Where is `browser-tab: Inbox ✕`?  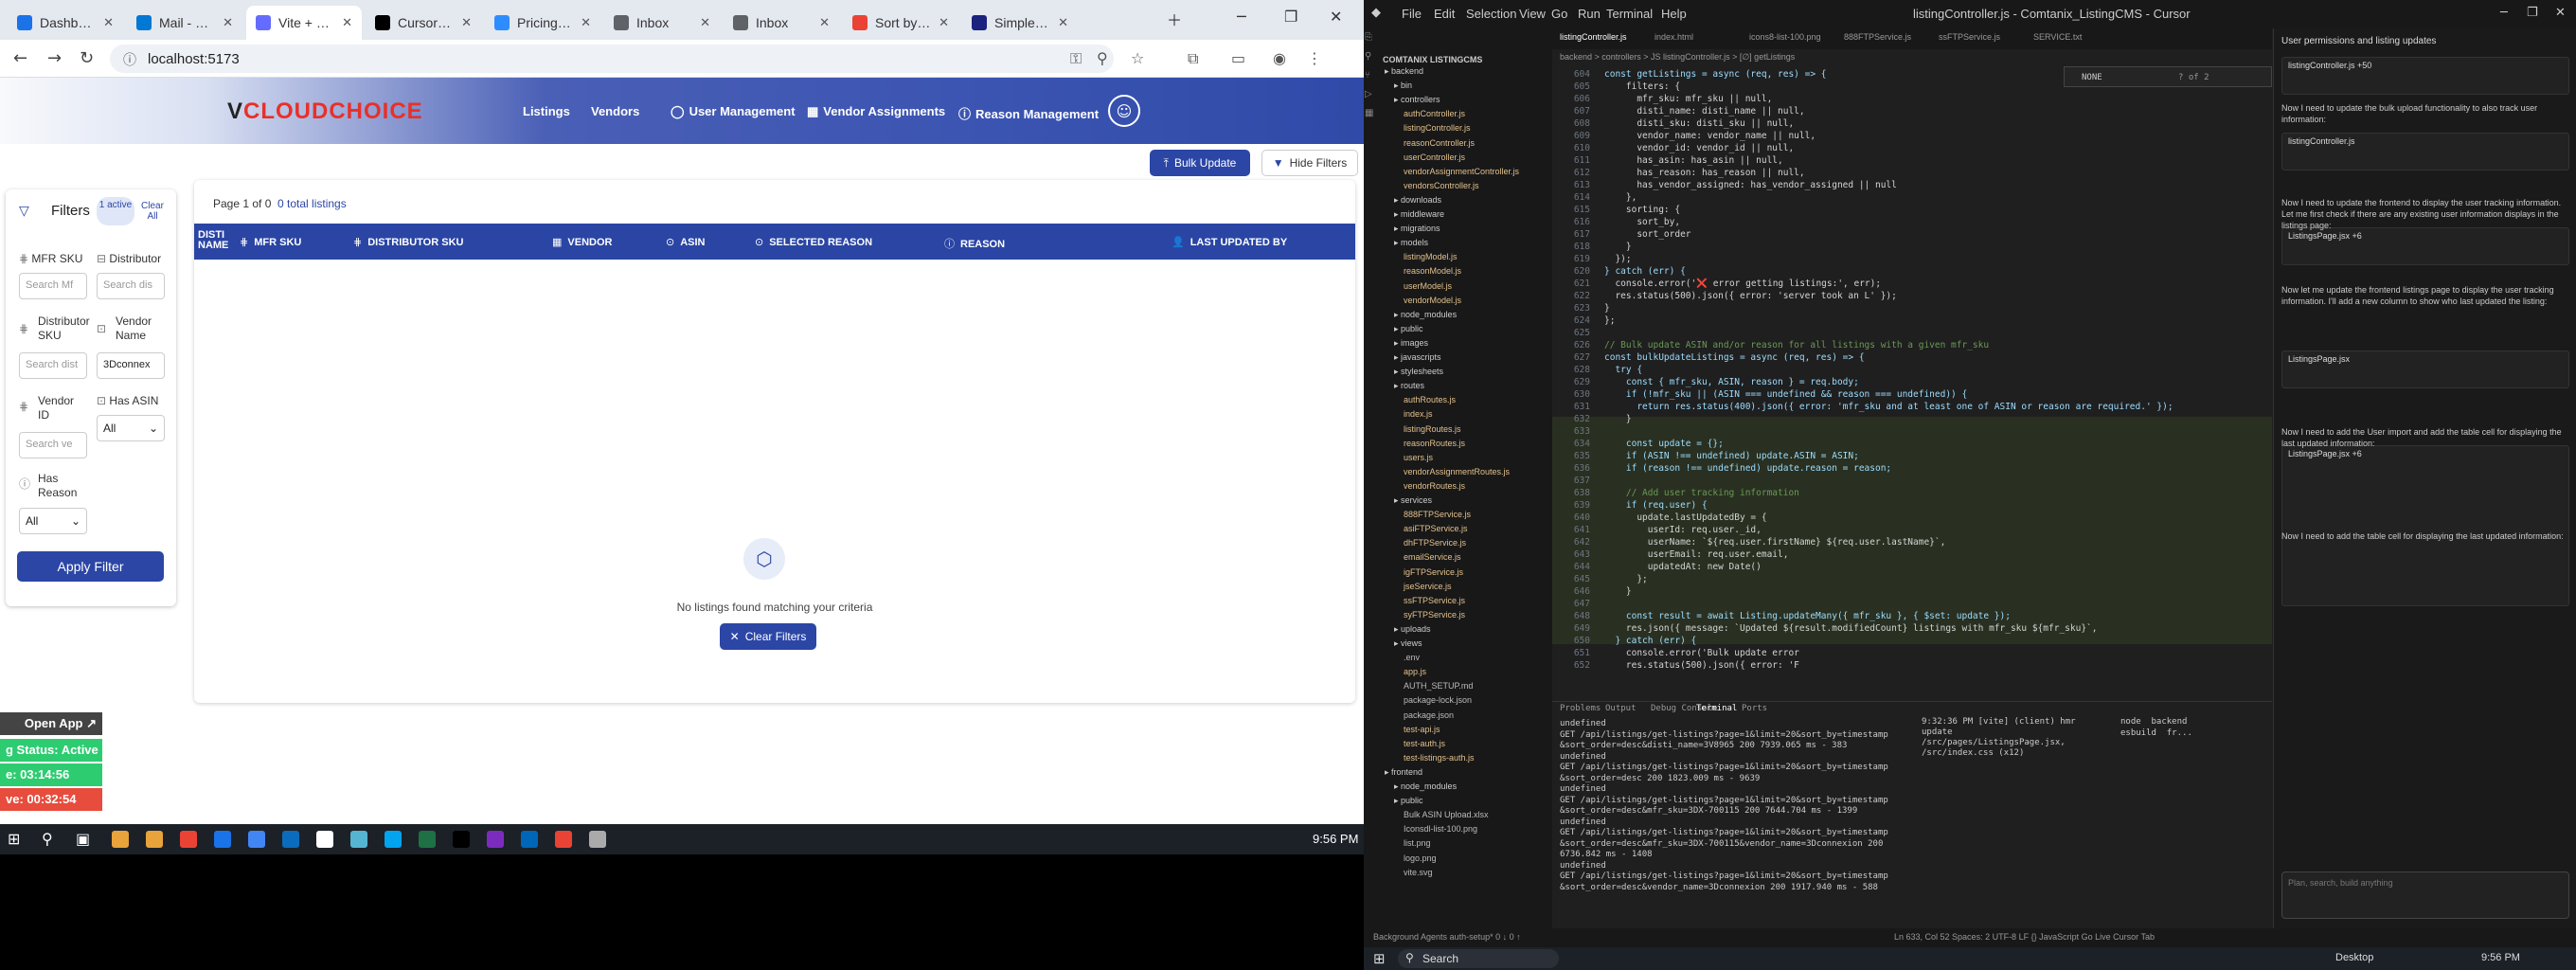
browser-tab: Inbox ✕ is located at coordinates (662, 23).